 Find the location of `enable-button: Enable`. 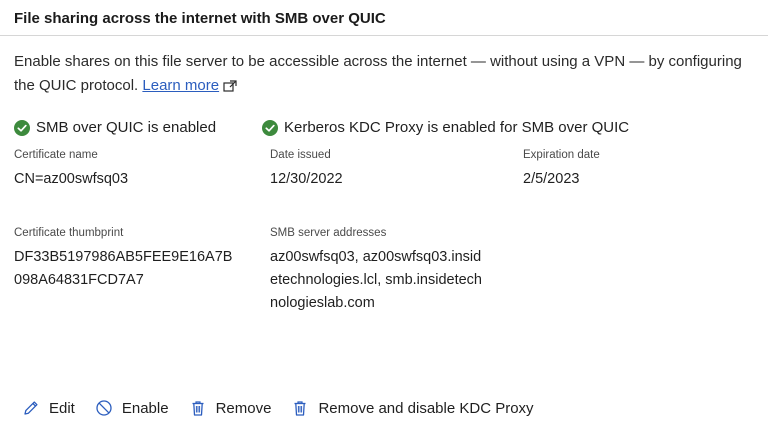

enable-button: Enable is located at coordinates (132, 408).